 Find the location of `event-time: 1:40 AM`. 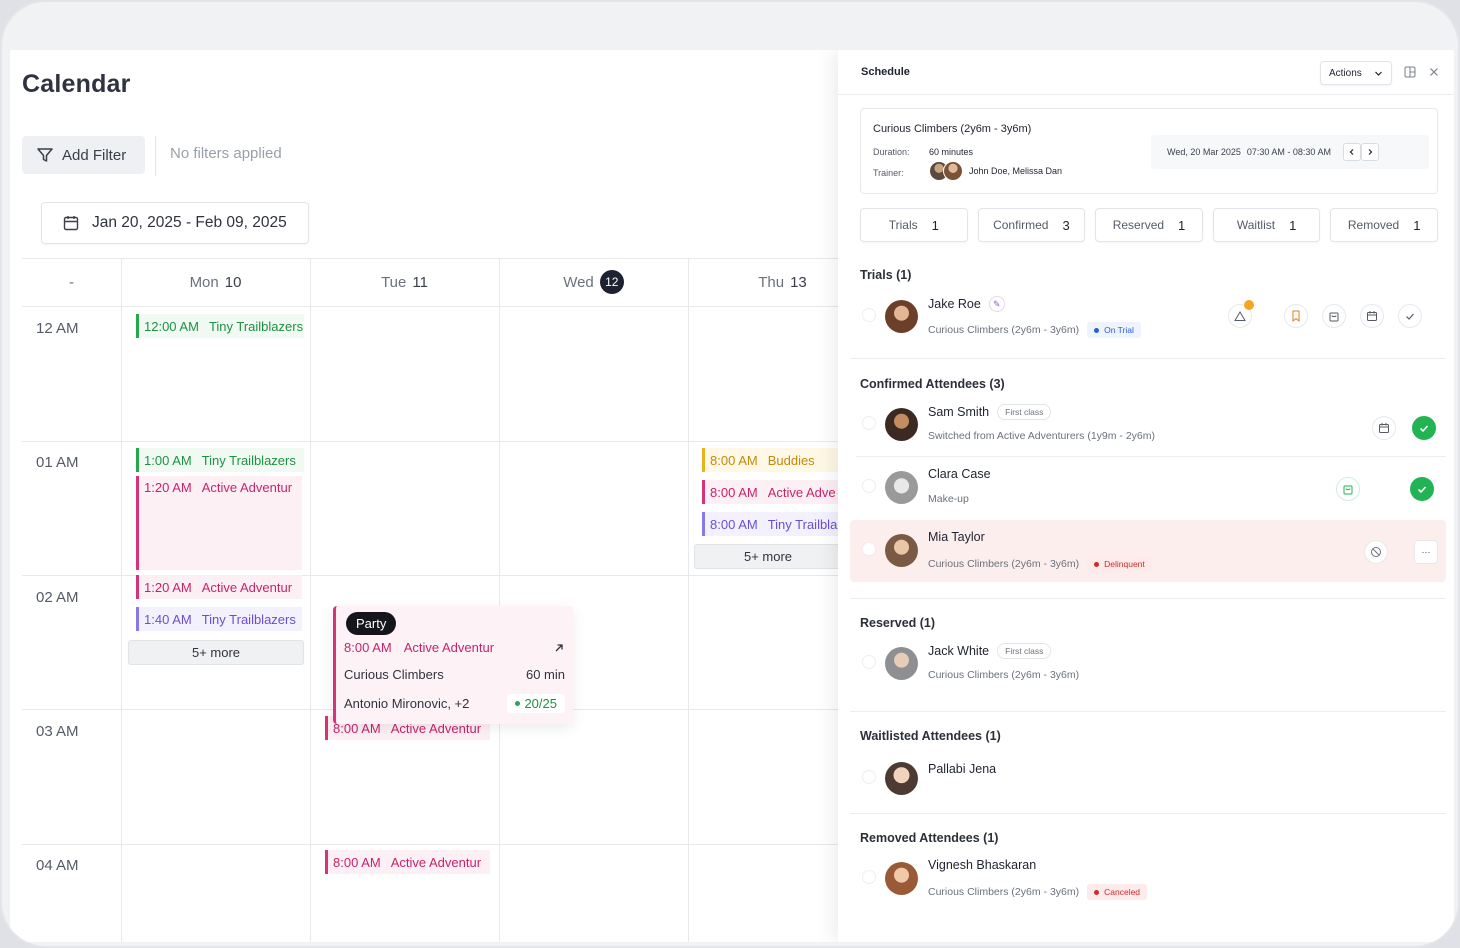

event-time: 1:40 AM is located at coordinates (168, 619).